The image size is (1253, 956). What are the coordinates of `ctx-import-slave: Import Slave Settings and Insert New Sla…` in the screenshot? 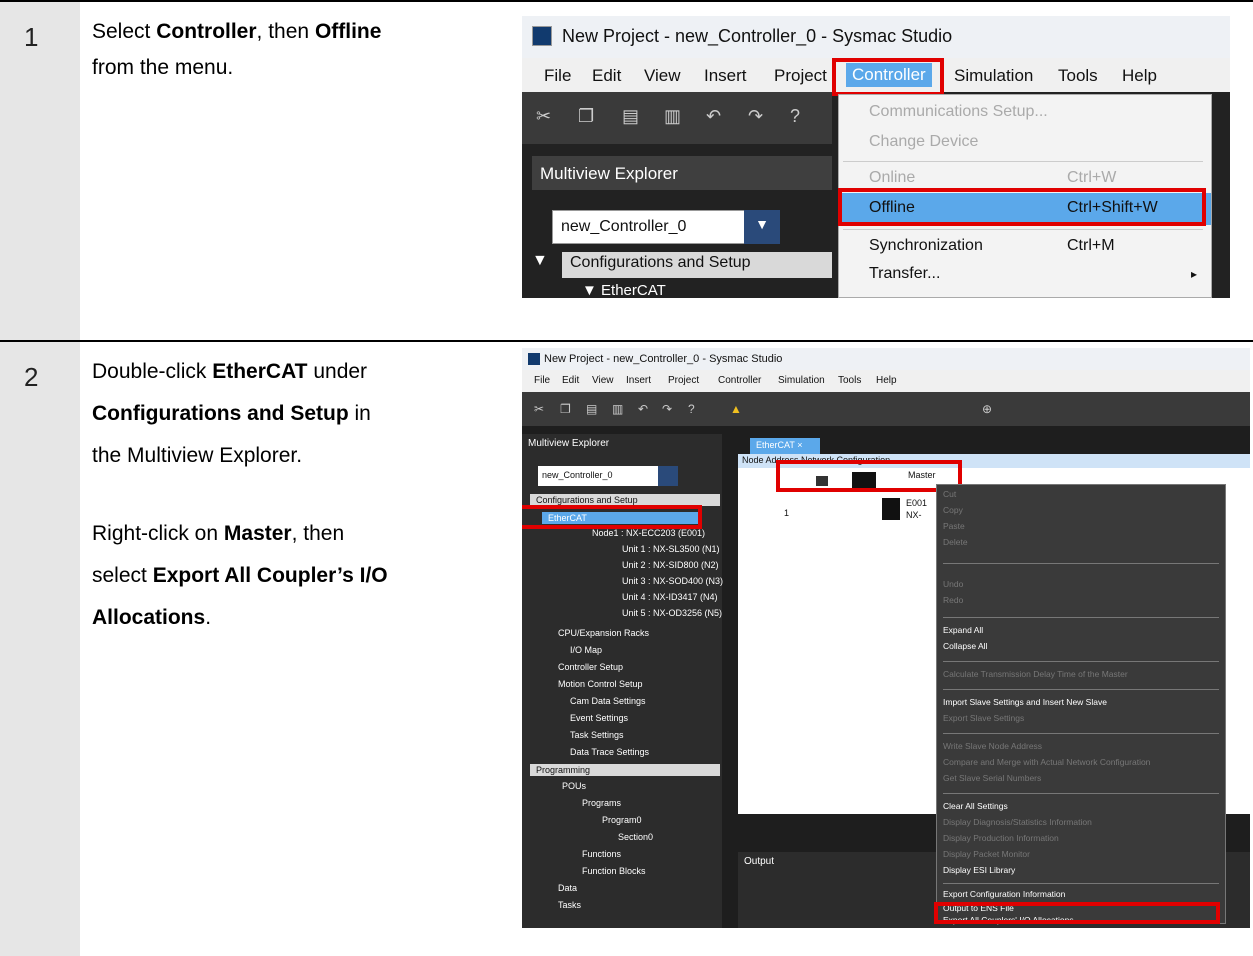 It's located at (1025, 702).